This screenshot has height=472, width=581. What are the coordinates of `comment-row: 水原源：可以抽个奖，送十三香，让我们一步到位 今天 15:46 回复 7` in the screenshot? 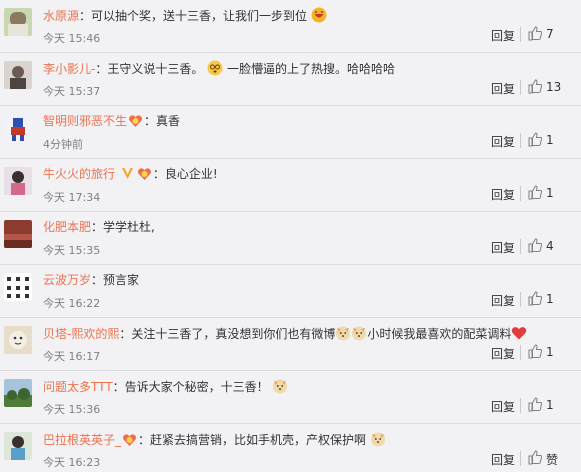 It's located at (290, 26).